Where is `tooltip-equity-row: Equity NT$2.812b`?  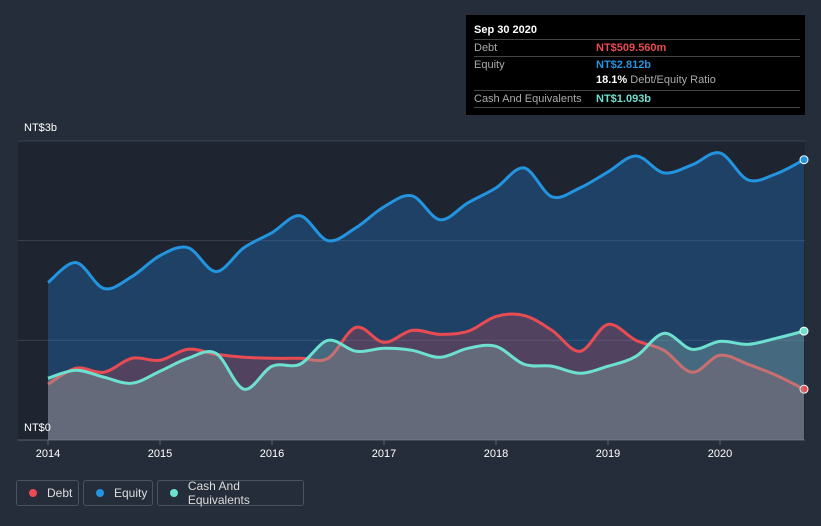
tooltip-equity-row: Equity NT$2.812b is located at coordinates (637, 64).